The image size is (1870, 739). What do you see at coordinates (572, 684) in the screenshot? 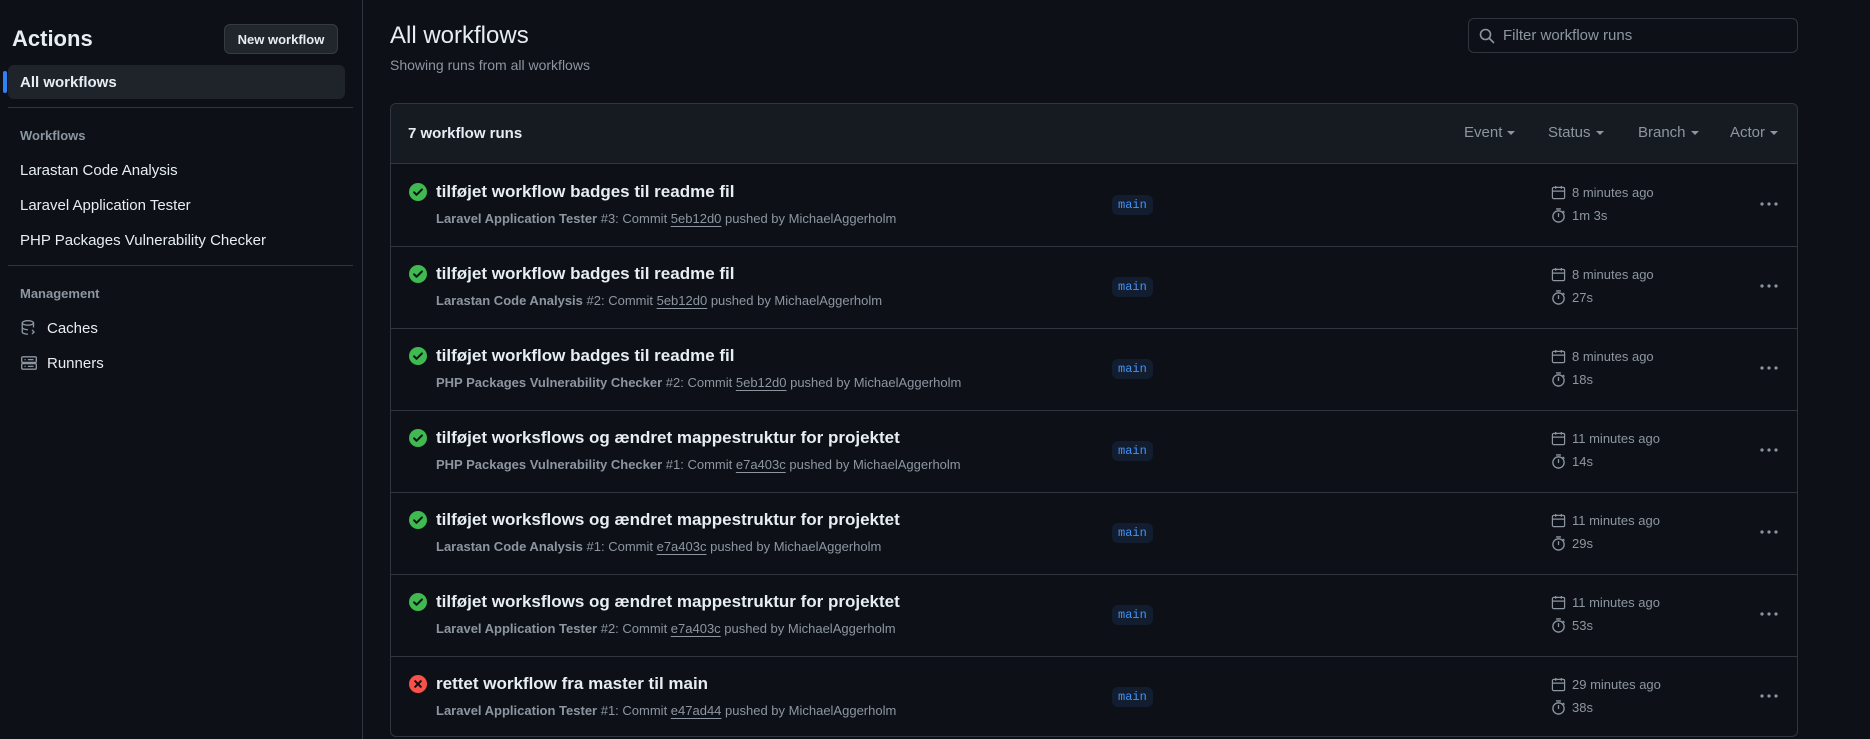
I see `run-title-link: rettet workflow fra master til main` at bounding box center [572, 684].